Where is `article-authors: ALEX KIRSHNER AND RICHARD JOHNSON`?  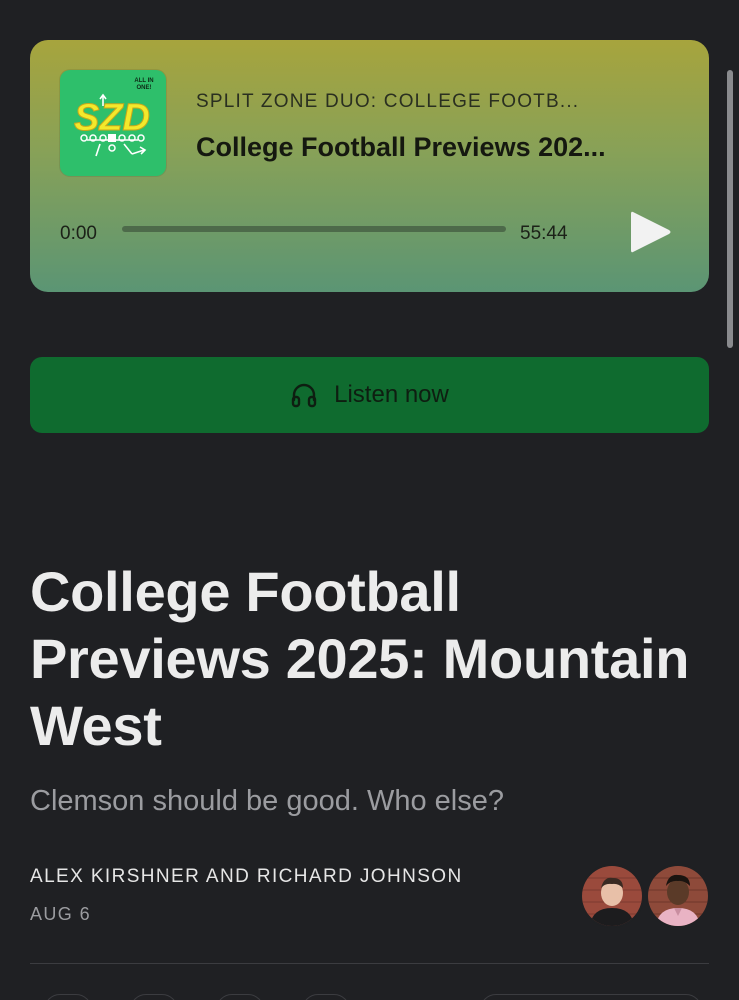 article-authors: ALEX KIRSHNER AND RICHARD JOHNSON is located at coordinates (246, 877).